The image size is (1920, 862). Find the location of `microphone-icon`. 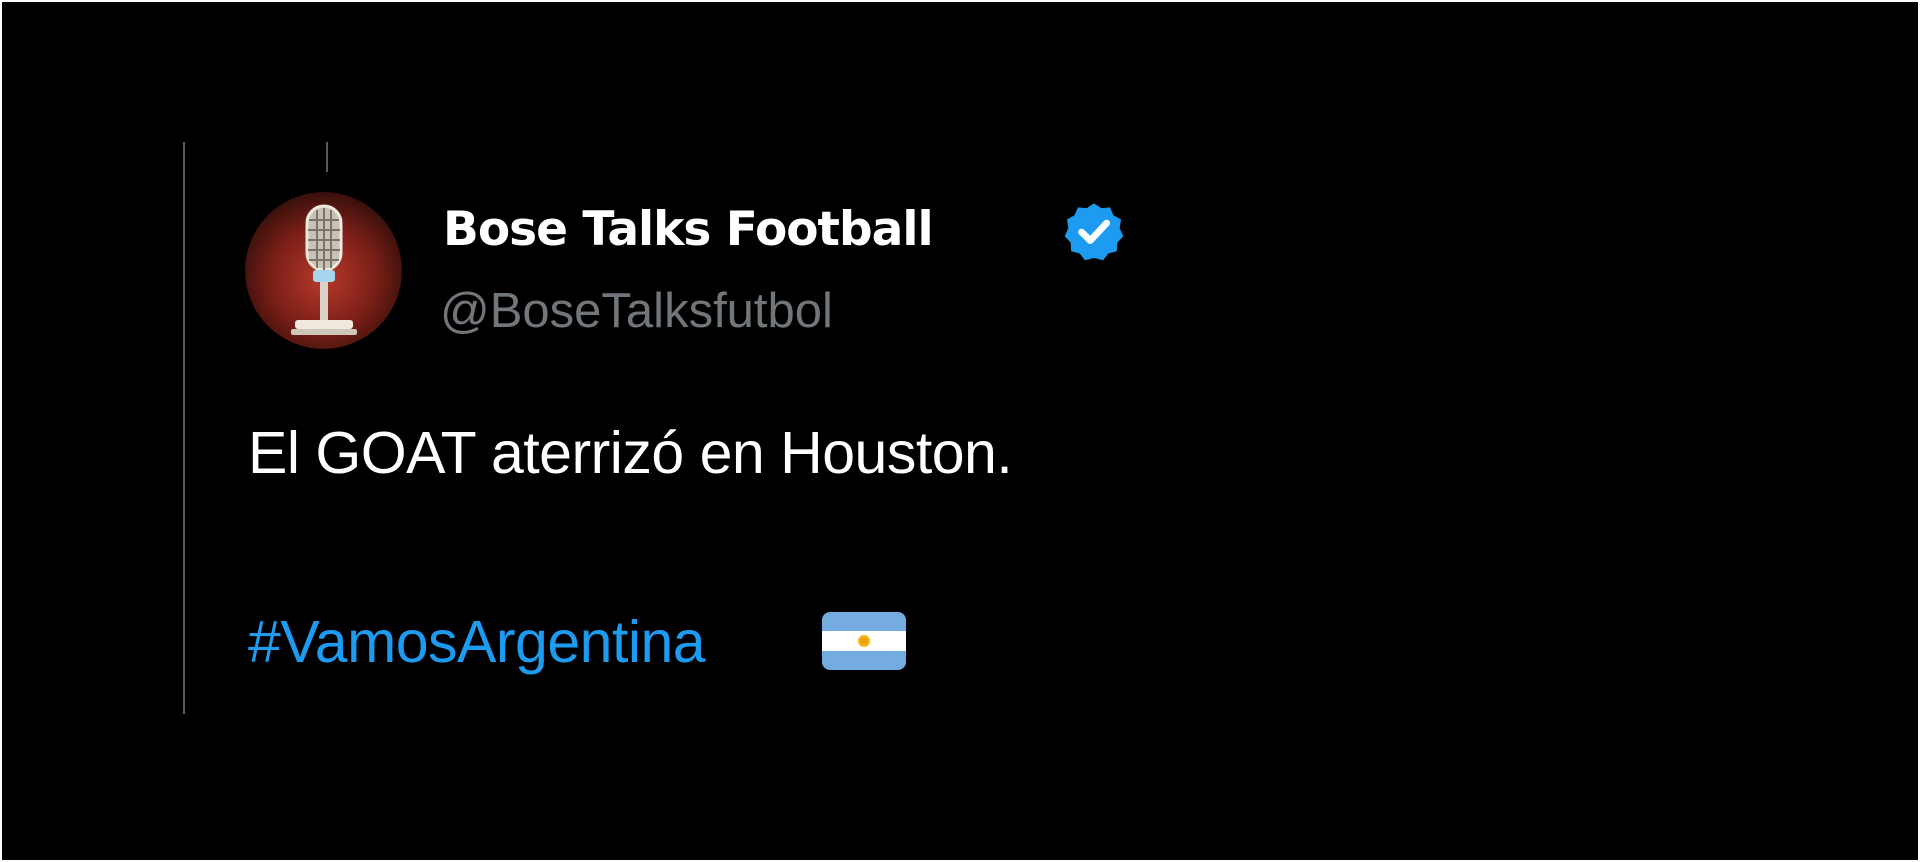

microphone-icon is located at coordinates (324, 269).